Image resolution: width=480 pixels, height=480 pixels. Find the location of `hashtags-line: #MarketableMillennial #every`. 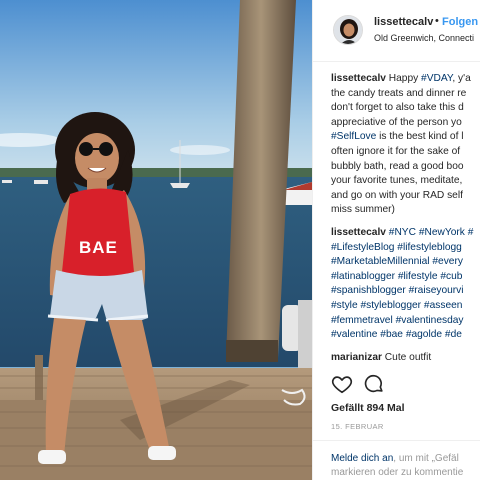

hashtags-line: #MarketableMillennial #every is located at coordinates (405, 262).